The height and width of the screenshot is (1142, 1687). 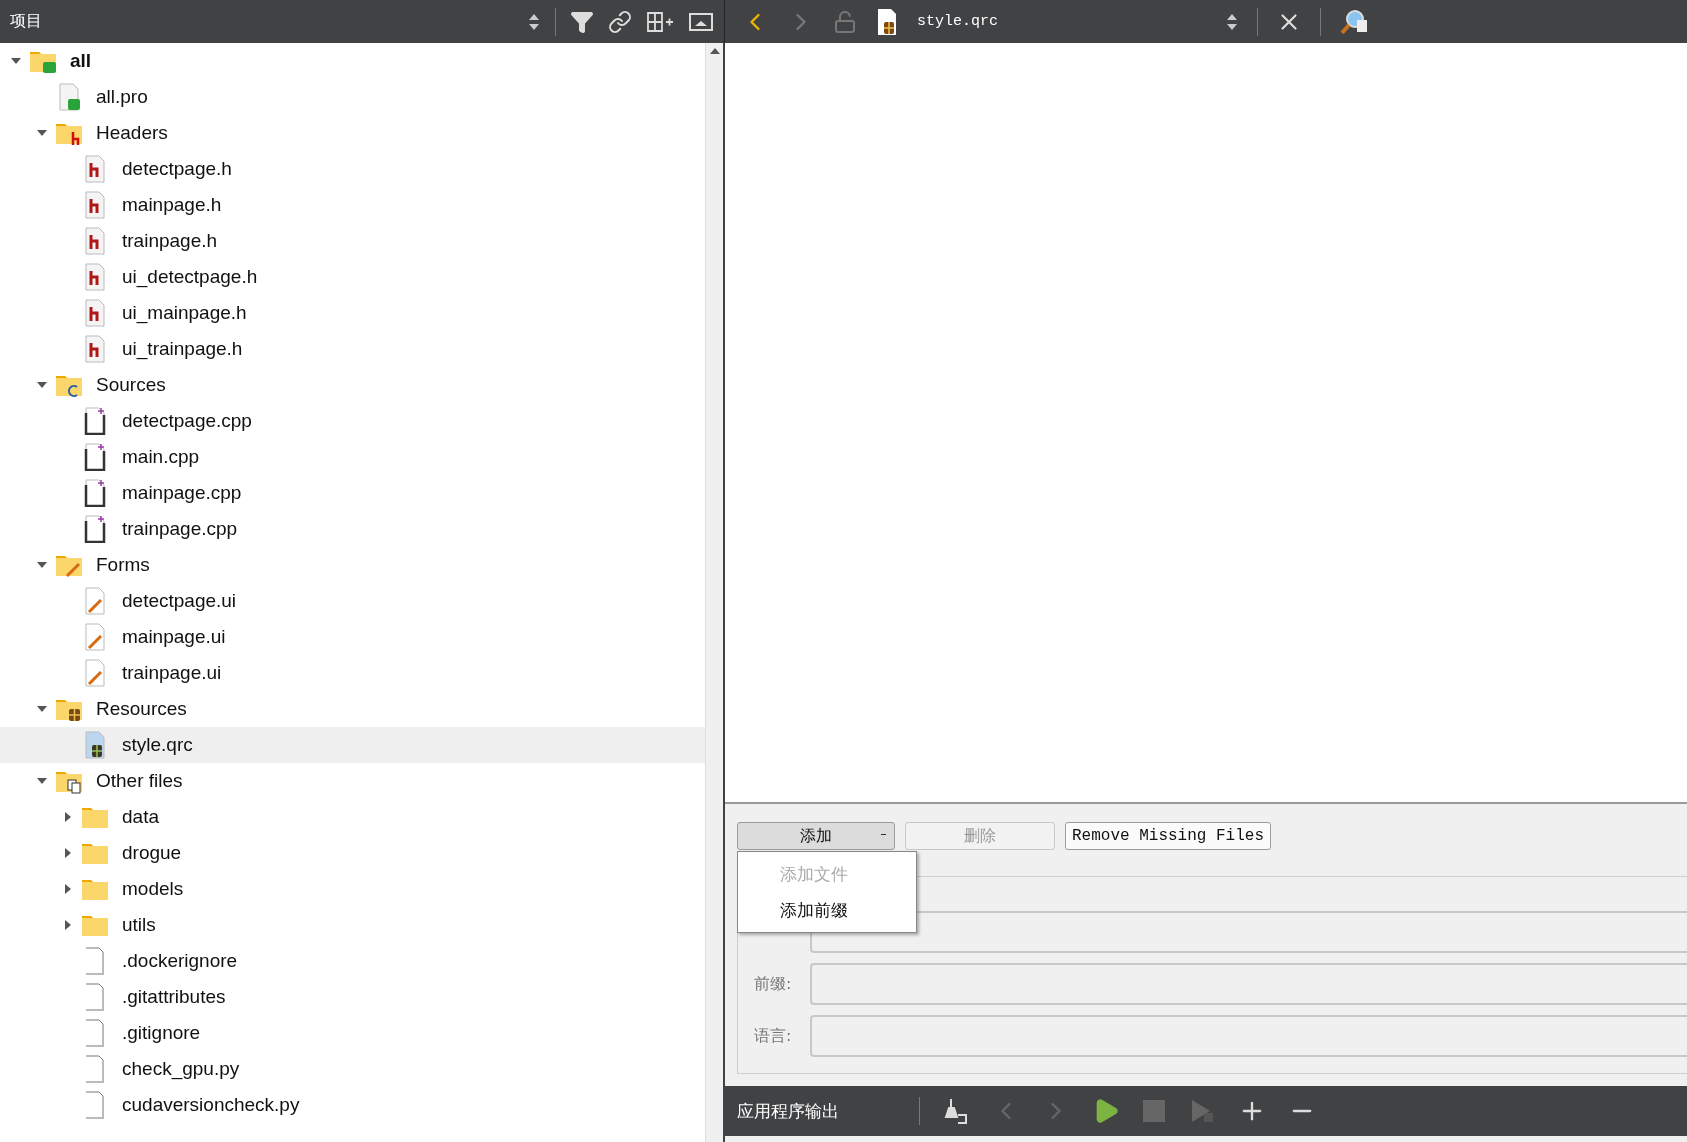 What do you see at coordinates (352, 637) in the screenshot?
I see `tree-item: mainpage.ui` at bounding box center [352, 637].